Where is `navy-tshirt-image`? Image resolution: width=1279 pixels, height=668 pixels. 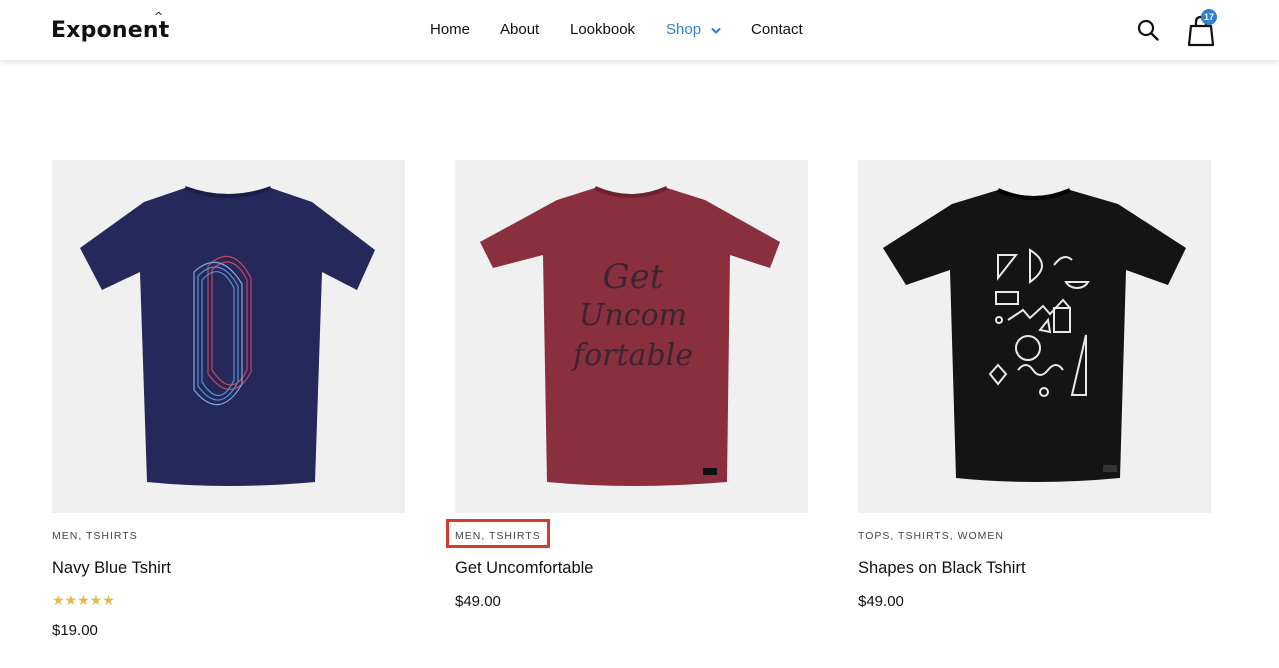
navy-tshirt-image is located at coordinates (227, 336).